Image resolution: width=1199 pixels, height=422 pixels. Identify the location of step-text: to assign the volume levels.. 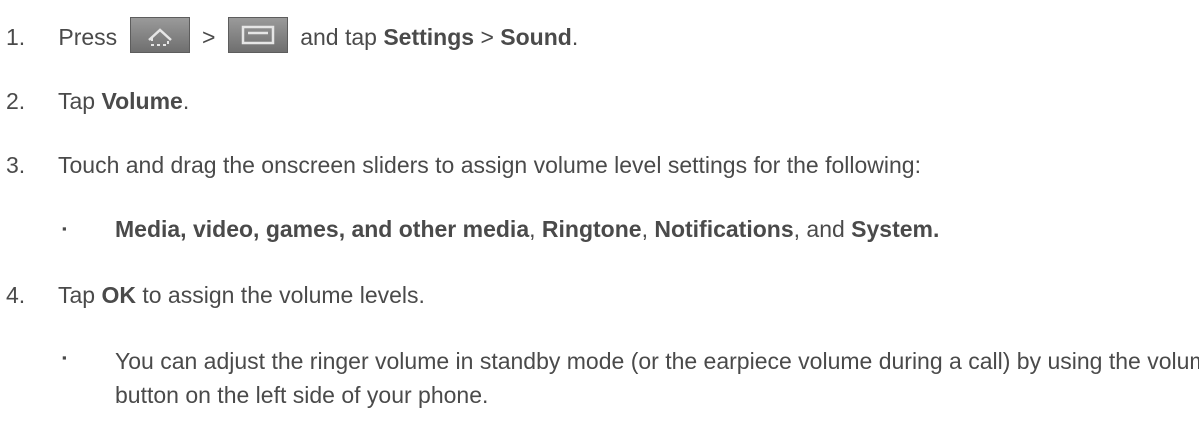
(283, 295).